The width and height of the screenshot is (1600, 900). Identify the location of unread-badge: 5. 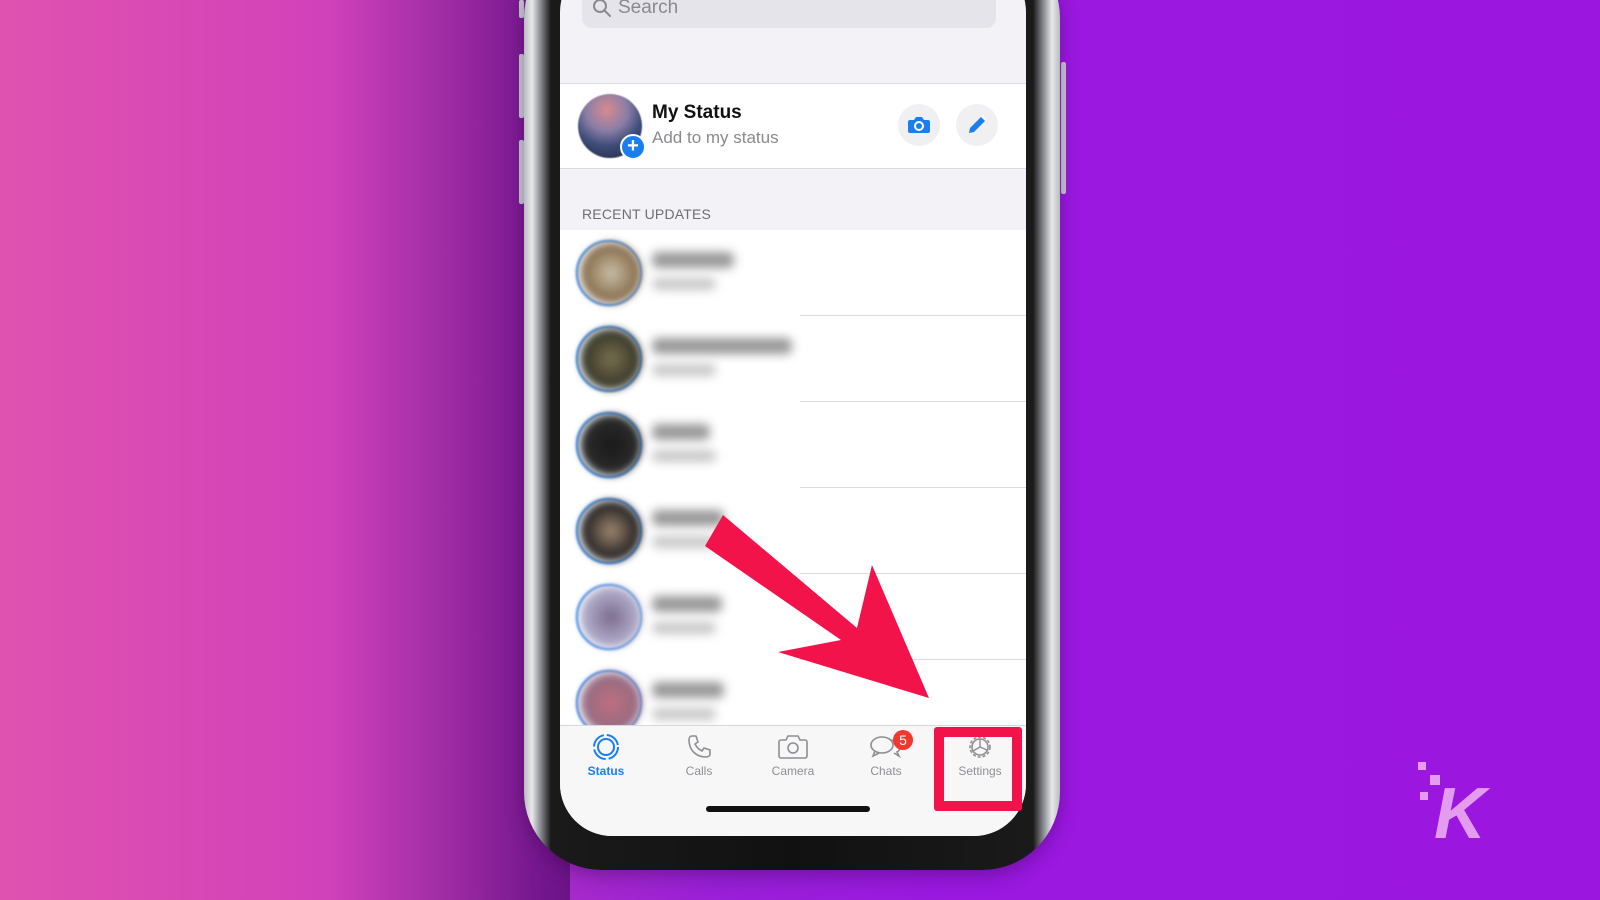
(903, 740).